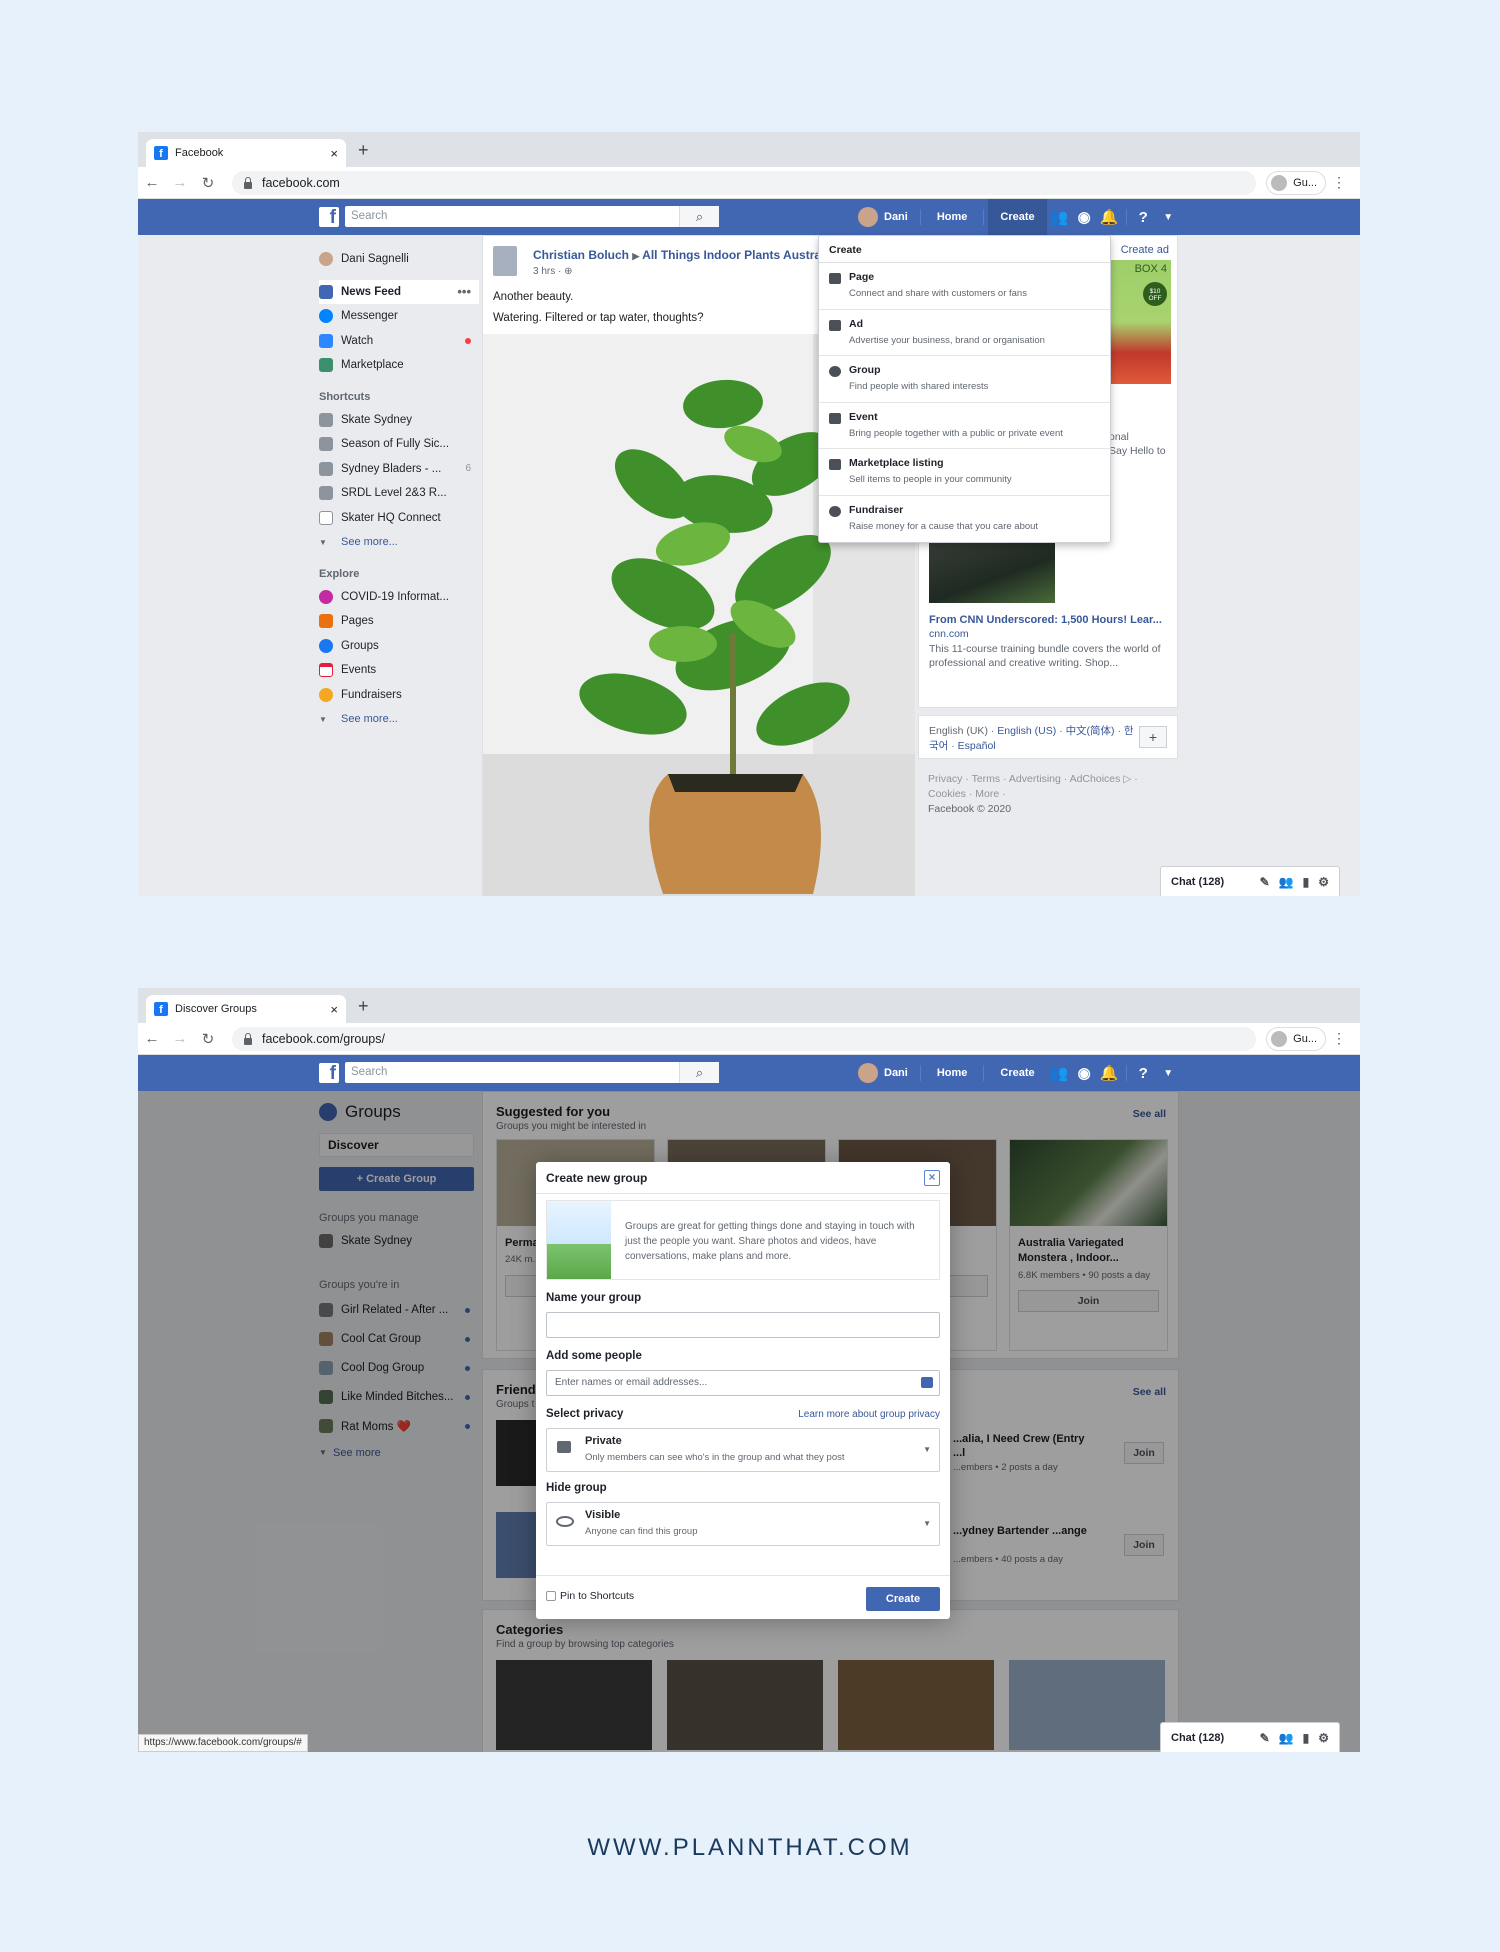 This screenshot has height=1952, width=1500. Describe the element at coordinates (1145, 250) in the screenshot. I see `create-ad-link: Create ad` at that location.